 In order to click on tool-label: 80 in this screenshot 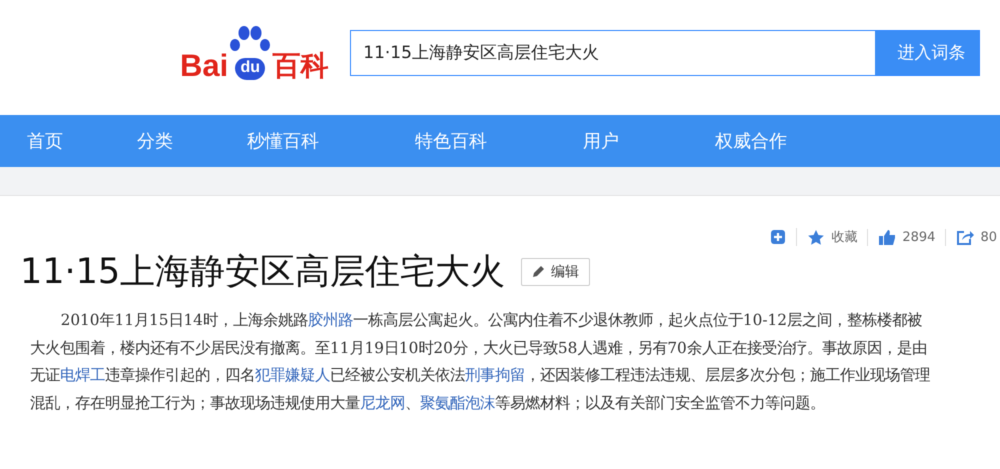, I will do `click(988, 237)`.